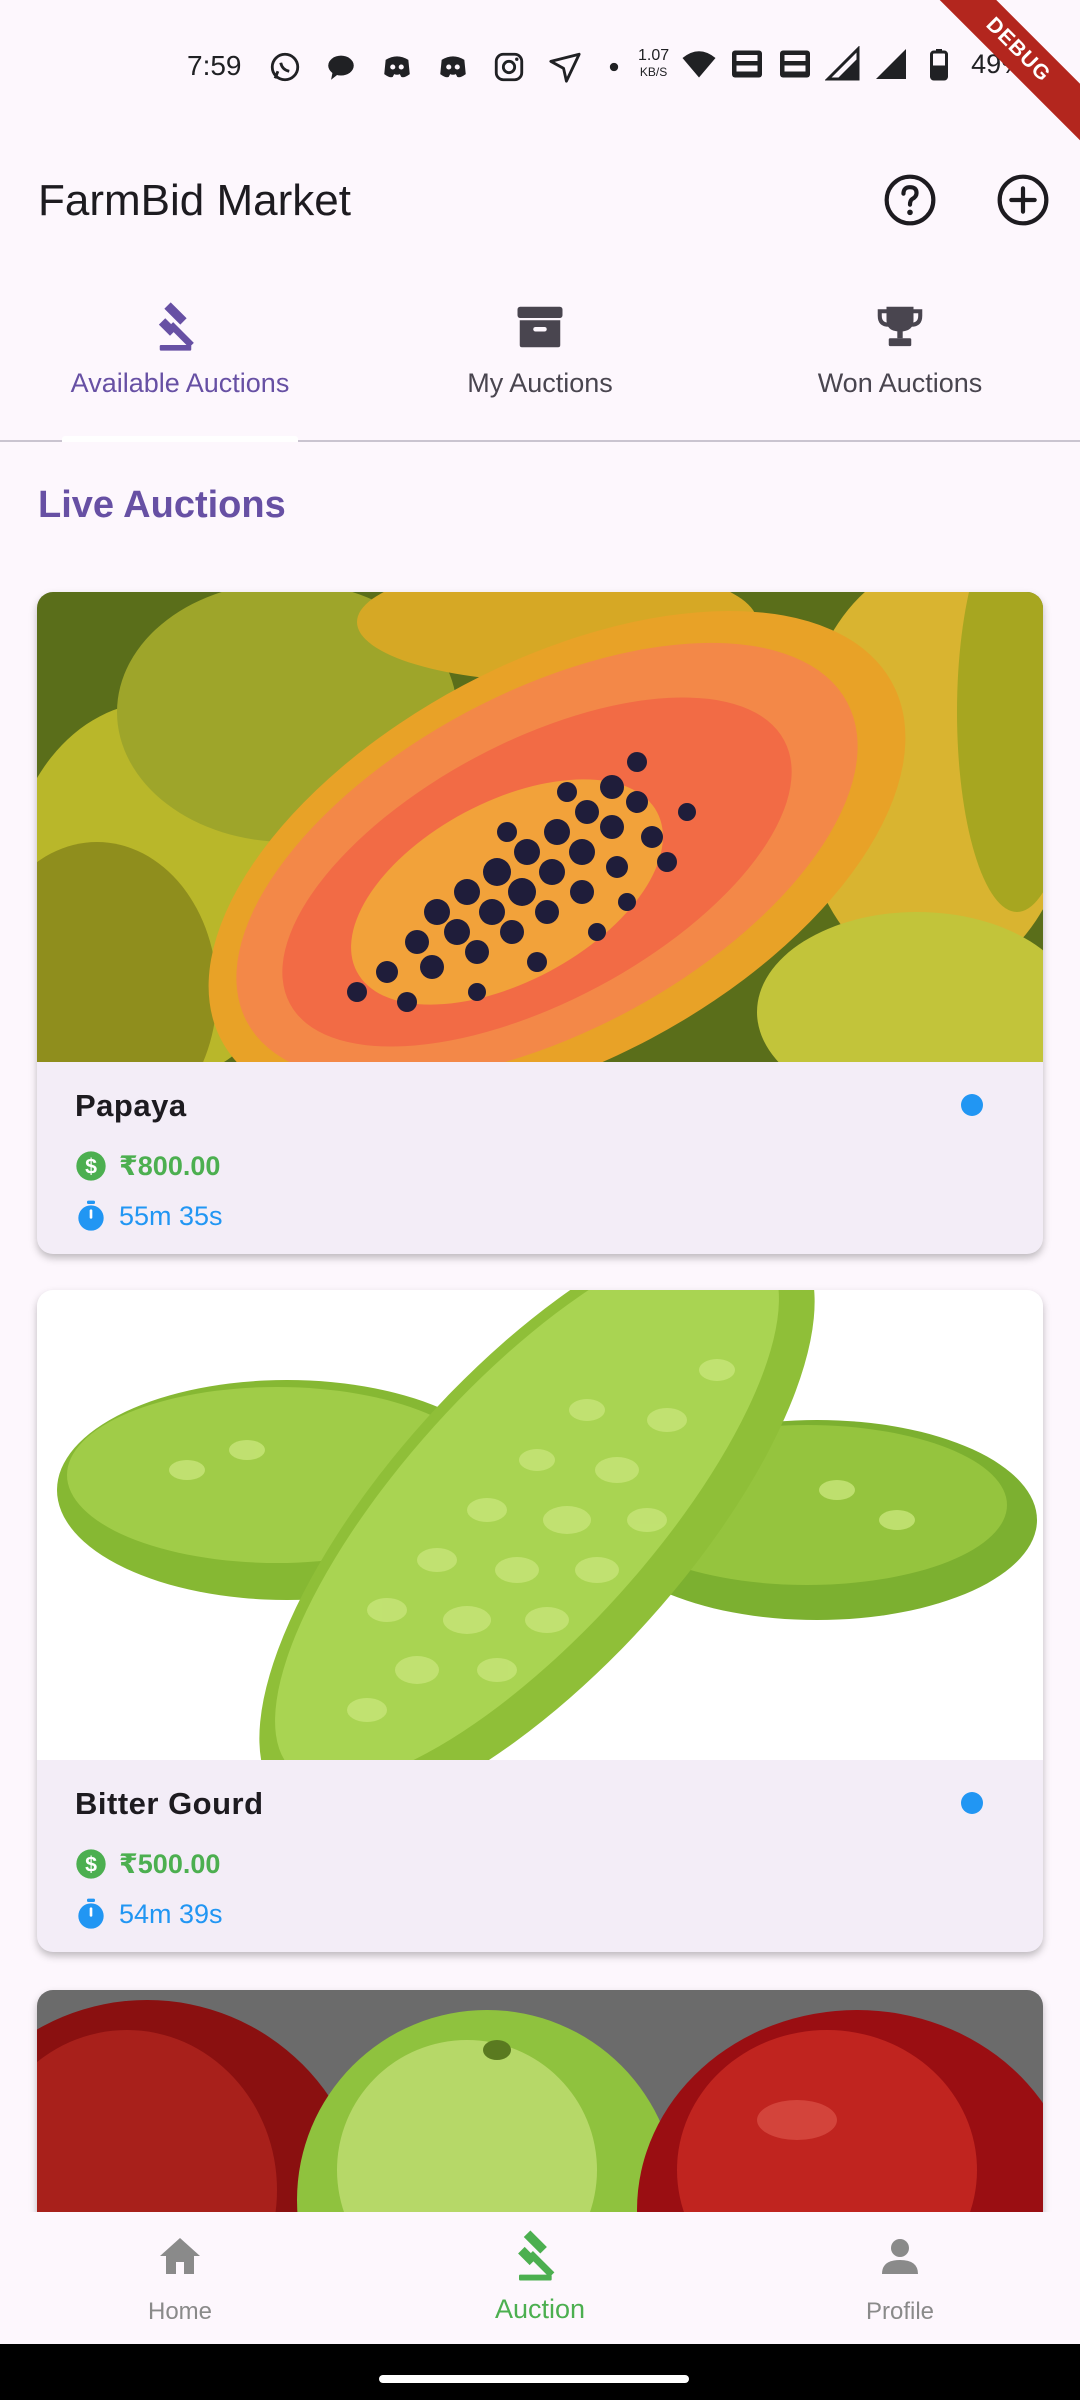  I want to click on vowifi-icon, so click(747, 64).